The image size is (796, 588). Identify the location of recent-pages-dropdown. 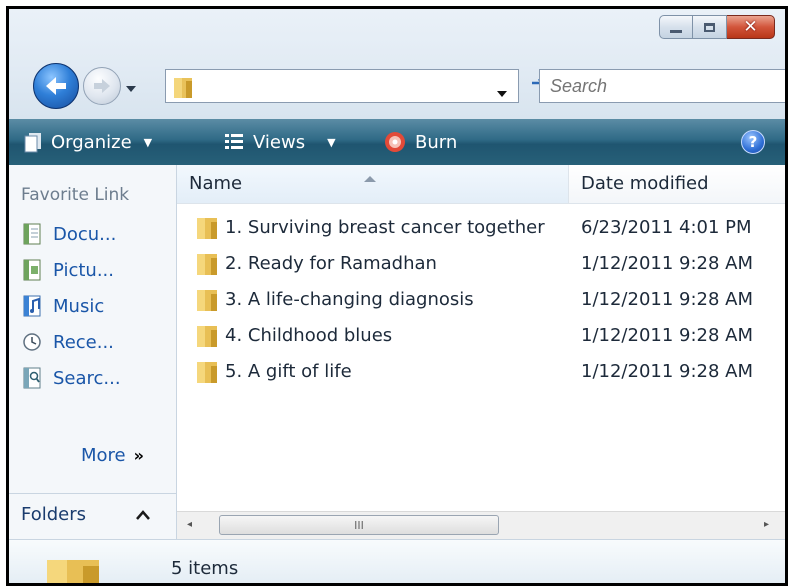
(131, 88).